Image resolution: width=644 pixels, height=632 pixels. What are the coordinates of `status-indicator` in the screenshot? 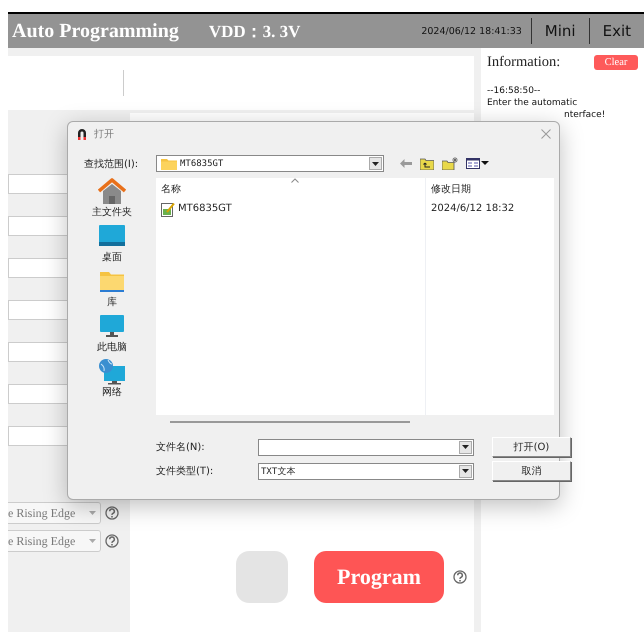 It's located at (262, 577).